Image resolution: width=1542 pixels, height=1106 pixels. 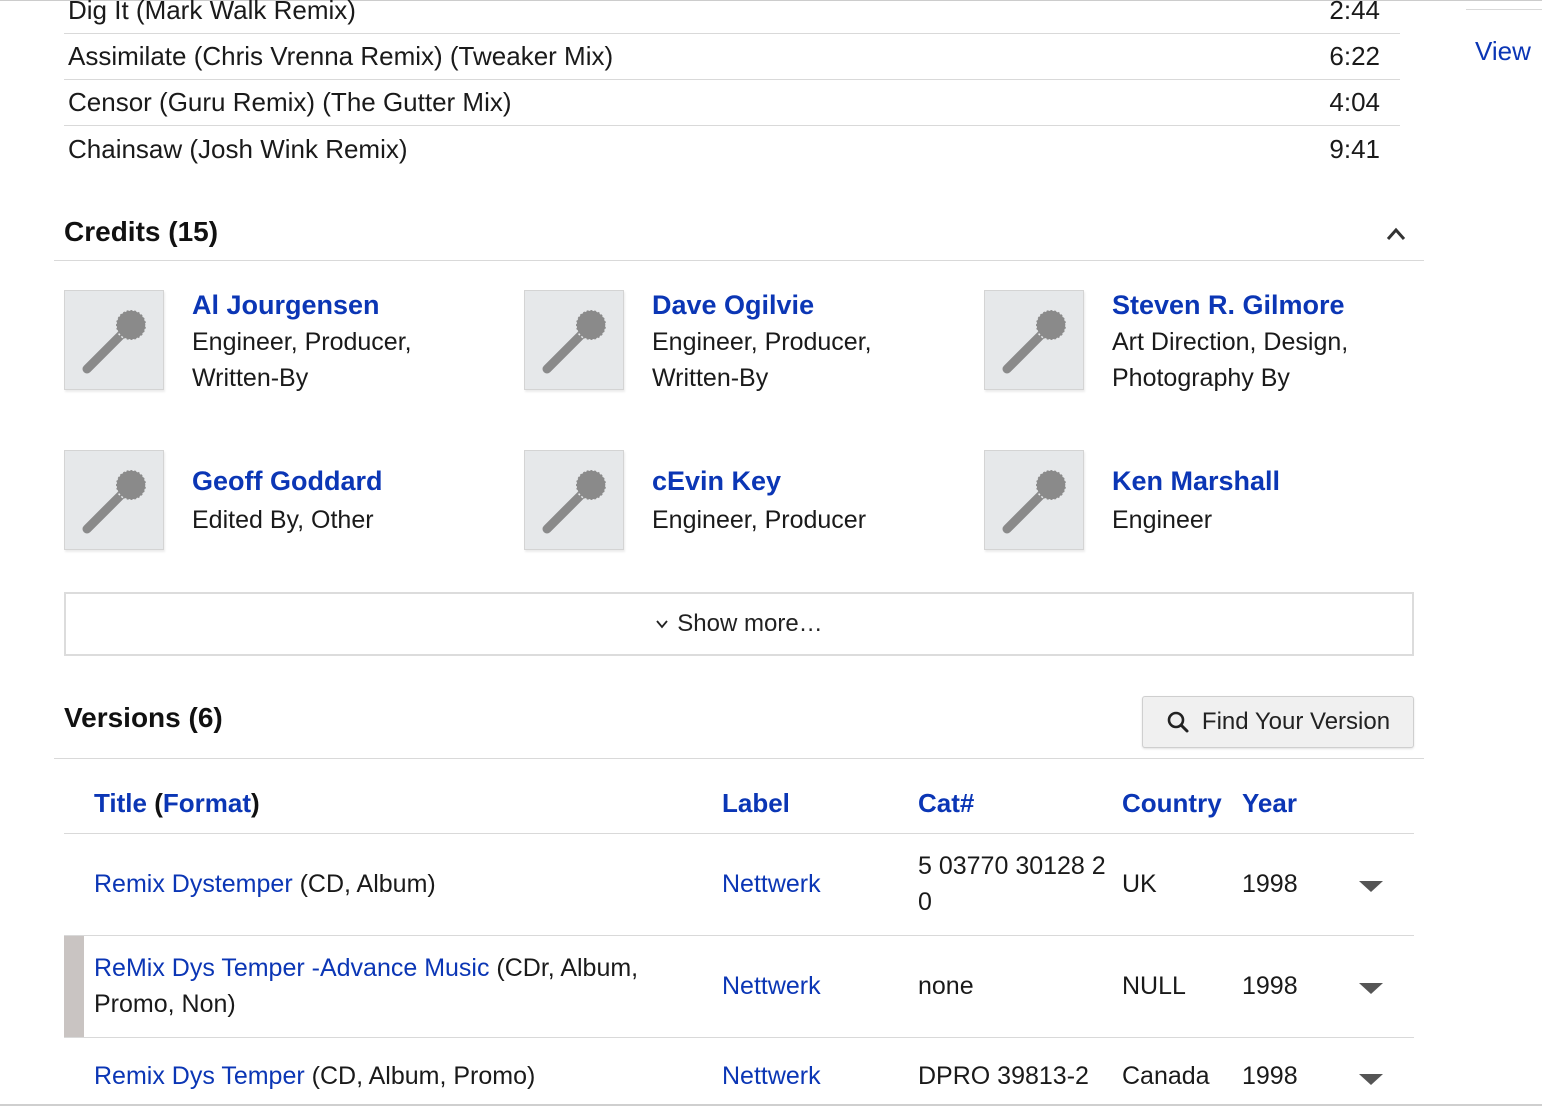 I want to click on track-duration: 6:22, so click(x=1354, y=56).